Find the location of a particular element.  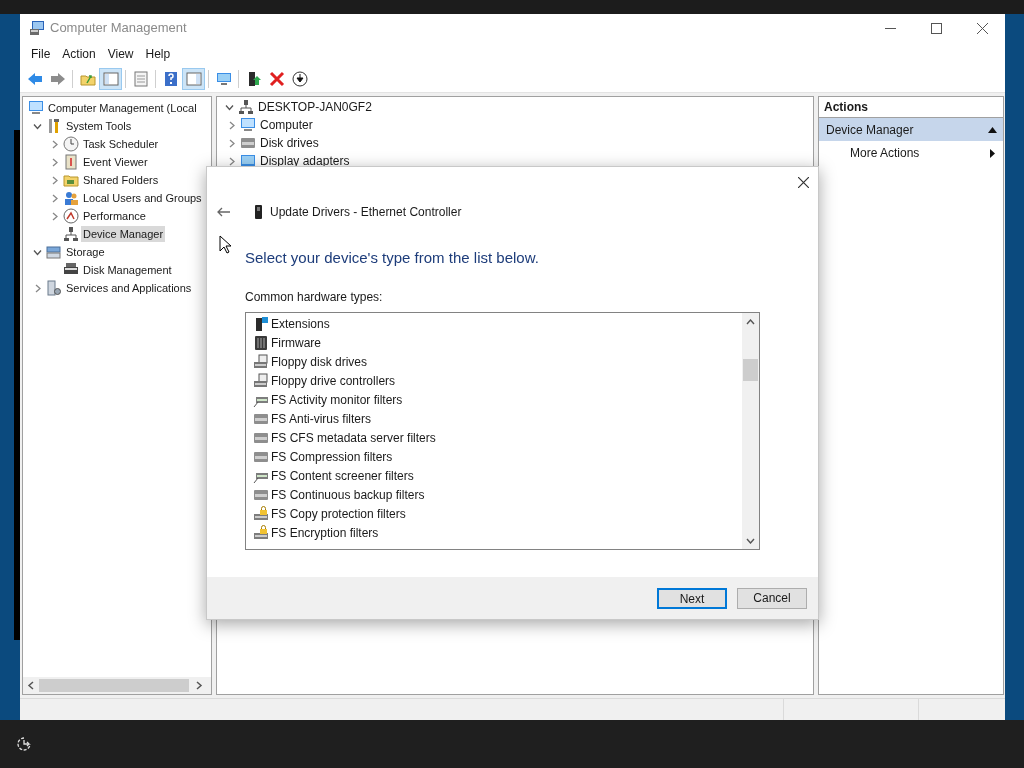

list-item: FS Anti-virus filters is located at coordinates (321, 419).